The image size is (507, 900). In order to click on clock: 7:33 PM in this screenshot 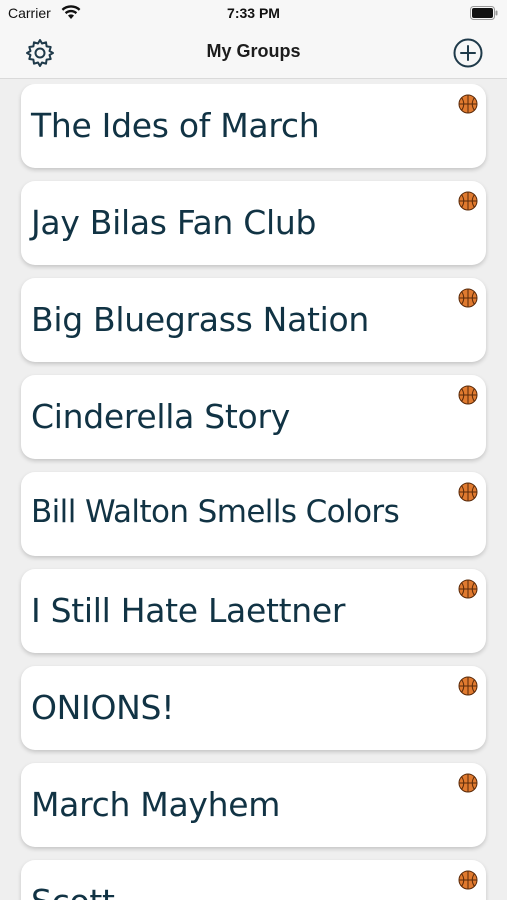, I will do `click(253, 13)`.